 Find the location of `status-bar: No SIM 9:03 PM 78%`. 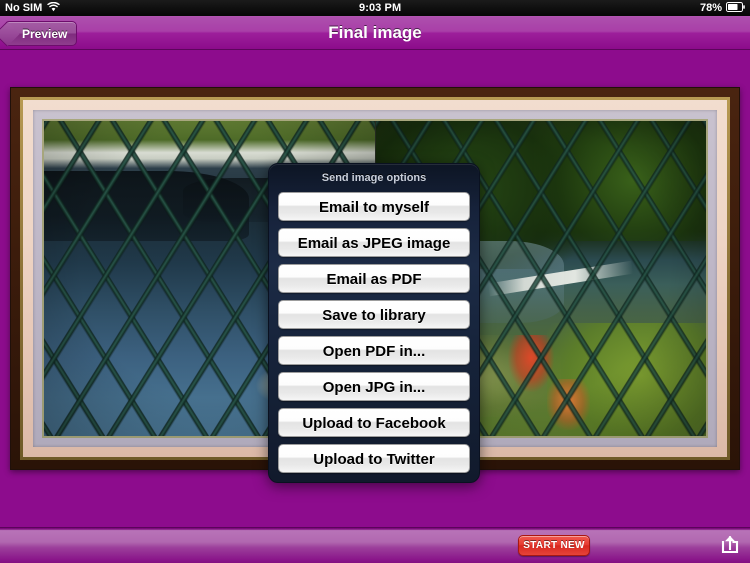

status-bar: No SIM 9:03 PM 78% is located at coordinates (375, 8).